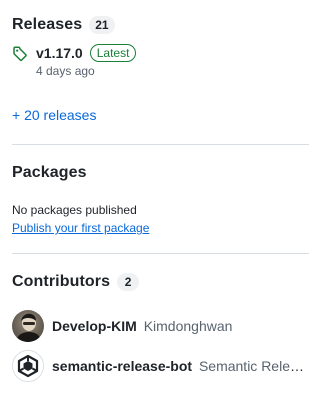 This screenshot has width=320, height=406. I want to click on latest-release: v1.17.0 Latest 4 days ago, so click(74, 60).